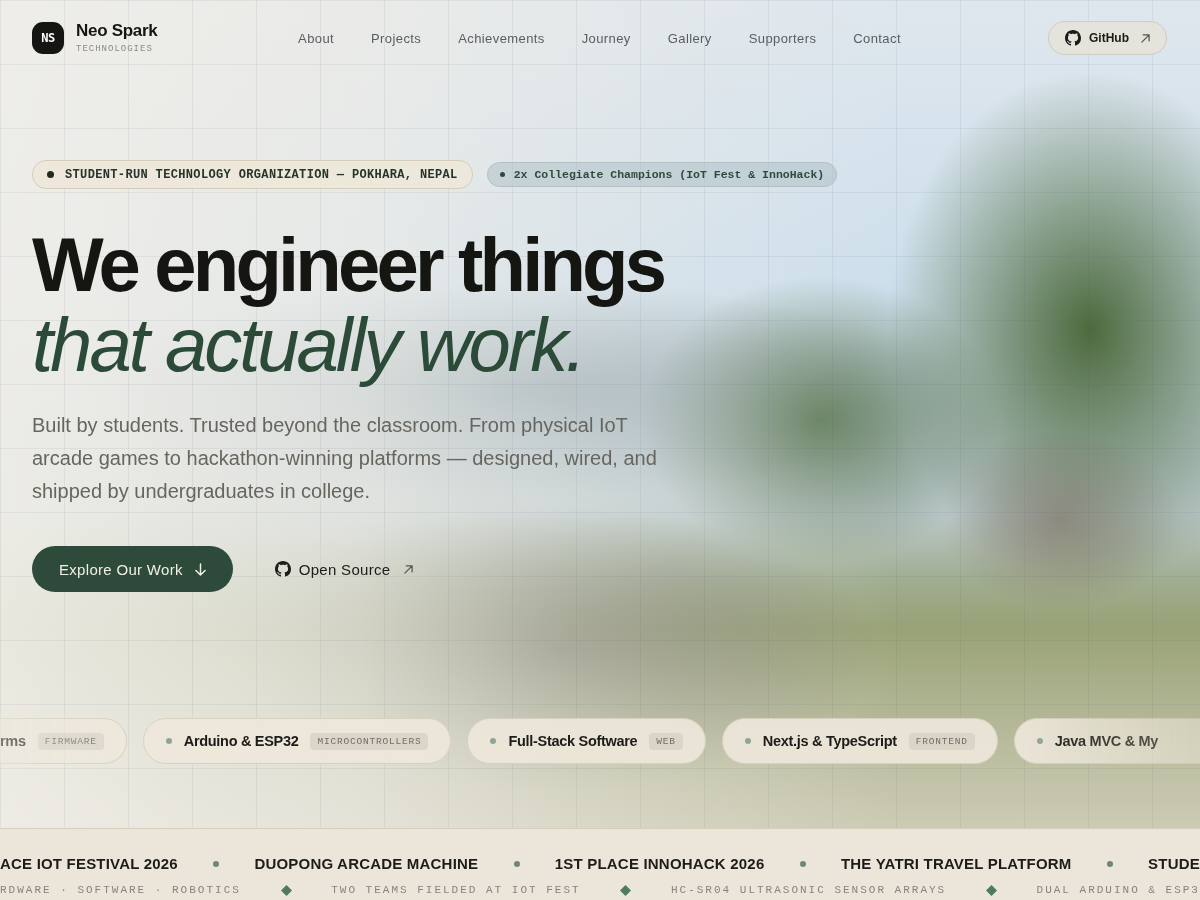 The image size is (1200, 900). I want to click on down-arrow-icon, so click(200, 569).